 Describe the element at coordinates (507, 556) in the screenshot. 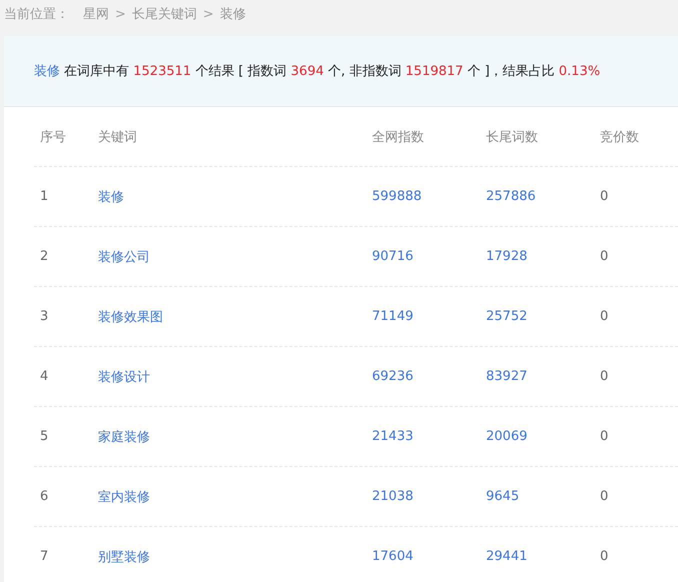

I see `longtail-link: 29441` at that location.